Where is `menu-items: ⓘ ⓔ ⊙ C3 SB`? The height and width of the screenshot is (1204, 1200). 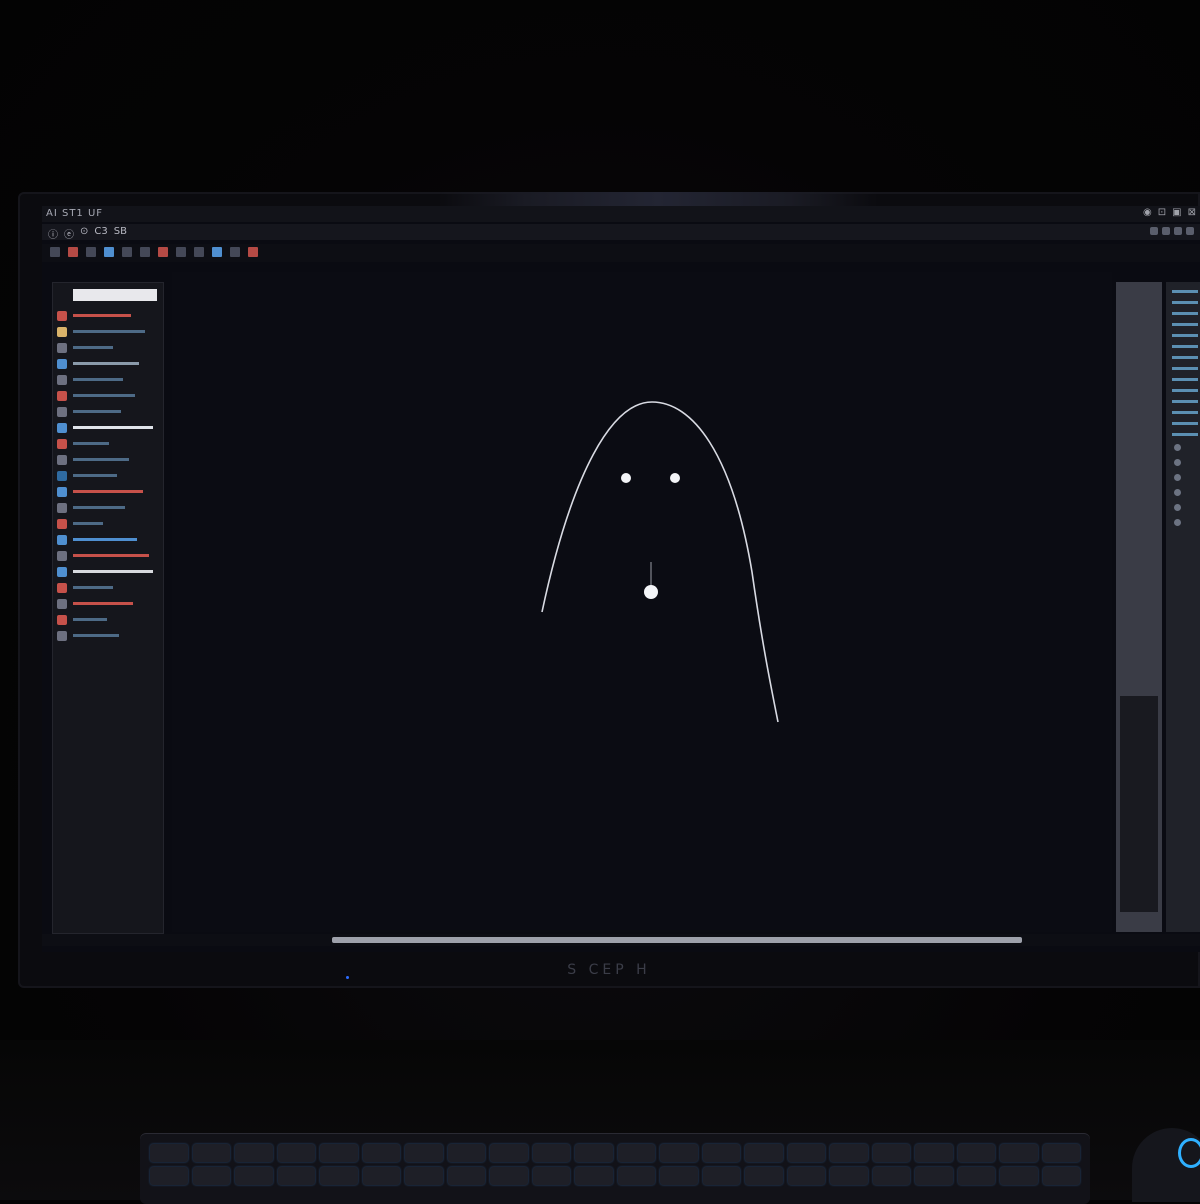
menu-items: ⓘ ⓔ ⊙ C3 SB is located at coordinates (87, 233).